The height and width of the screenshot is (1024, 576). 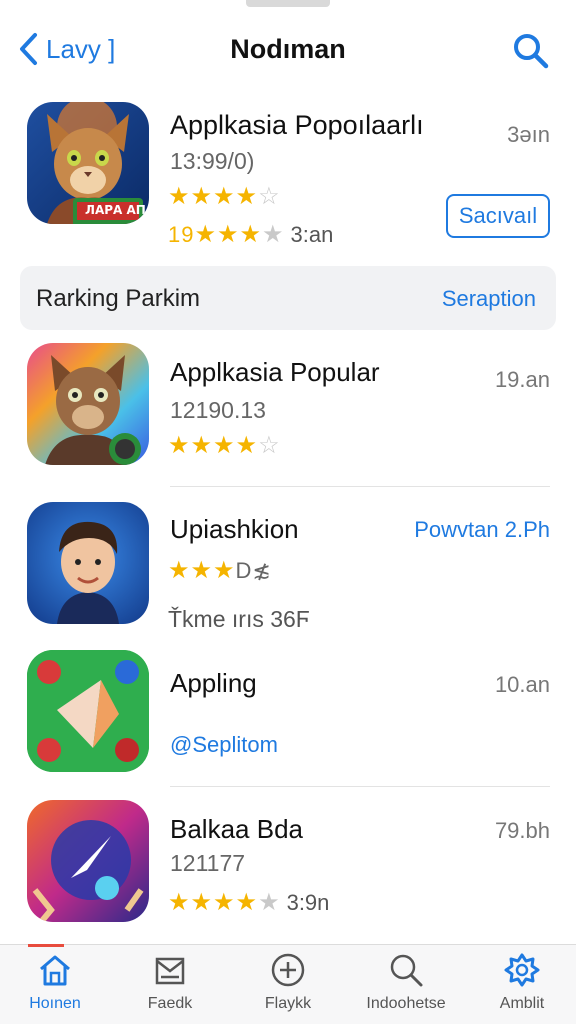 I want to click on tab-search: Indoohetse, so click(x=406, y=982).